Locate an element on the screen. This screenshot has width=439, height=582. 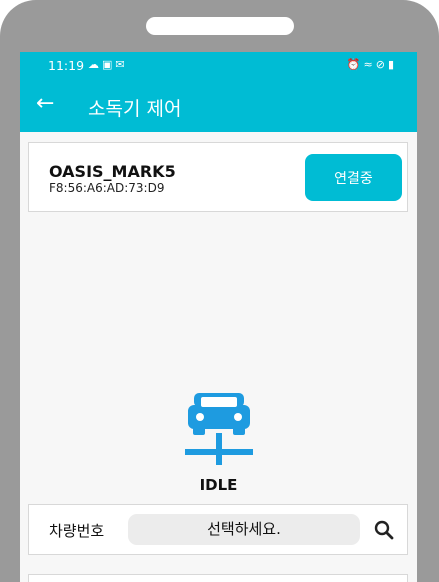
status-right-icons: ⏰≈⊘▮ is located at coordinates (372, 64).